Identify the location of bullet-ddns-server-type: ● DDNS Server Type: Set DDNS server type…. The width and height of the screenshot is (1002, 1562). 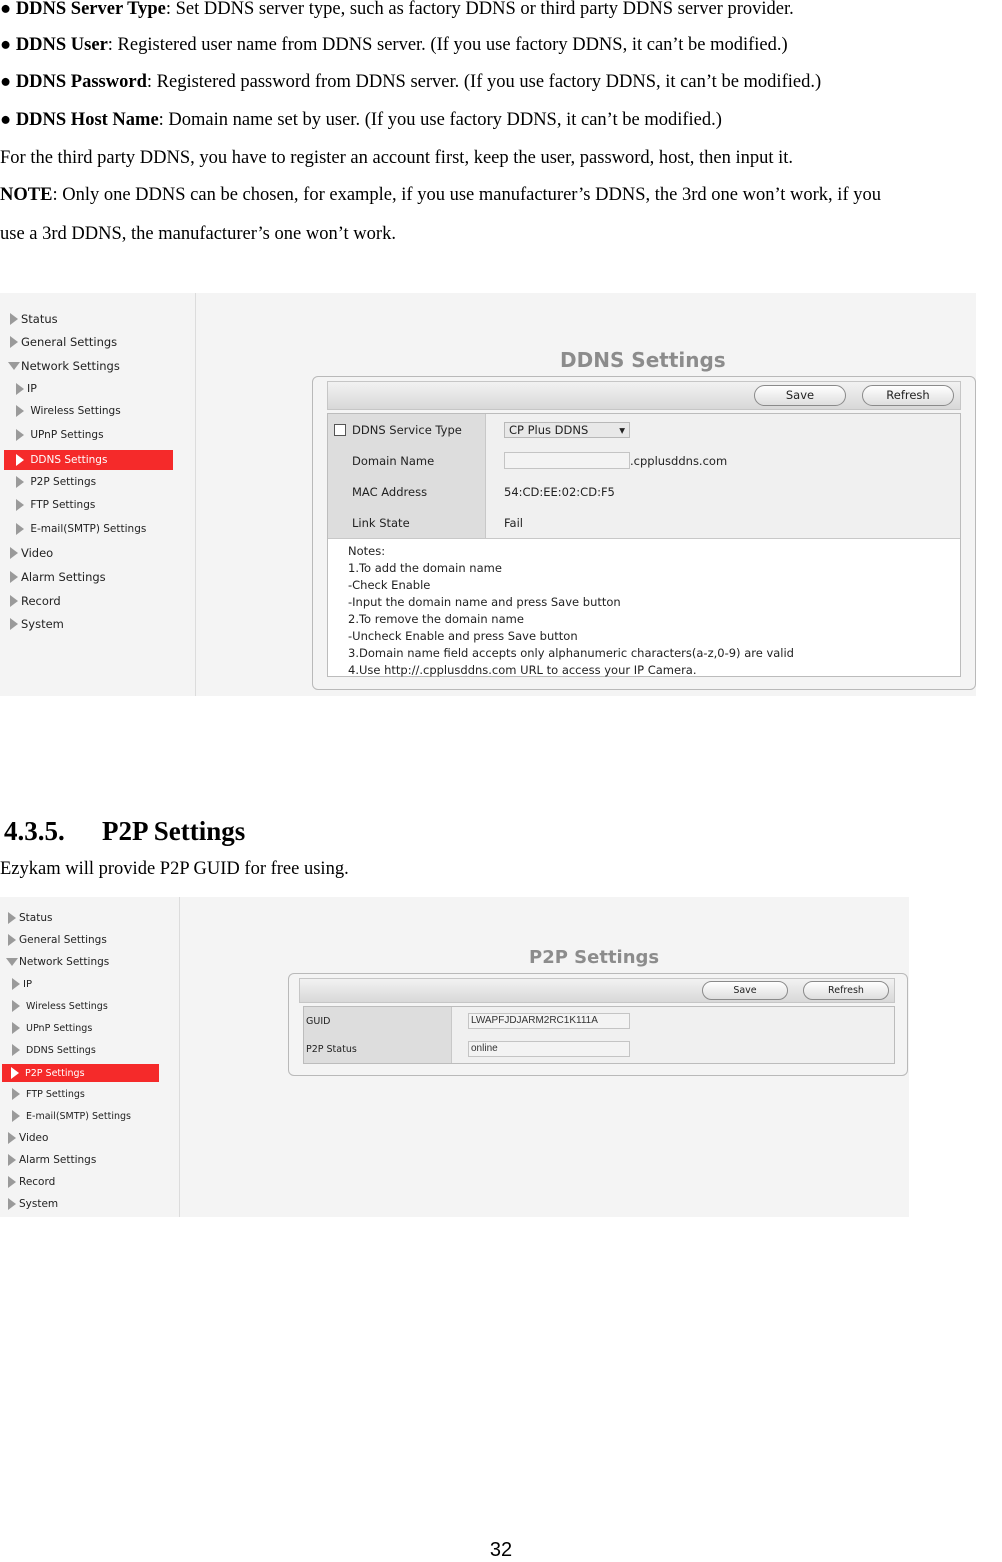
(397, 9).